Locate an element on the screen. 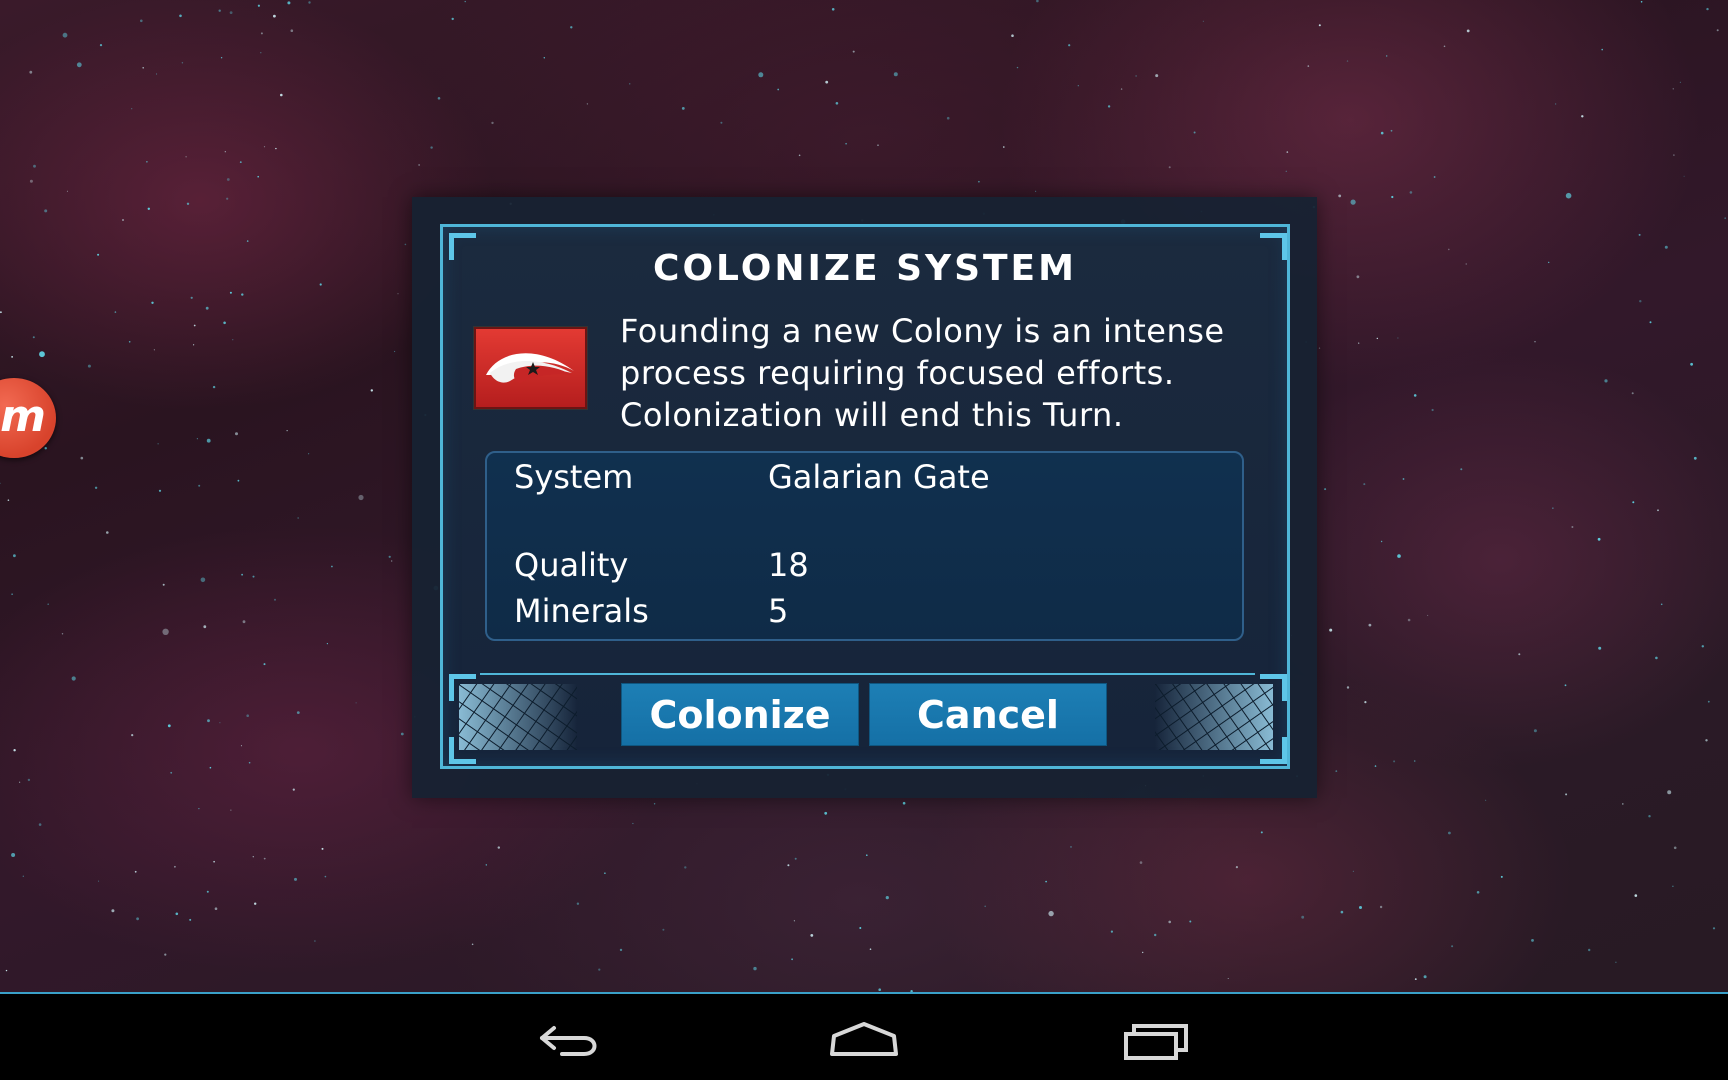 Image resolution: width=1728 pixels, height=1080 pixels. minerals-value: 5 is located at coordinates (778, 611).